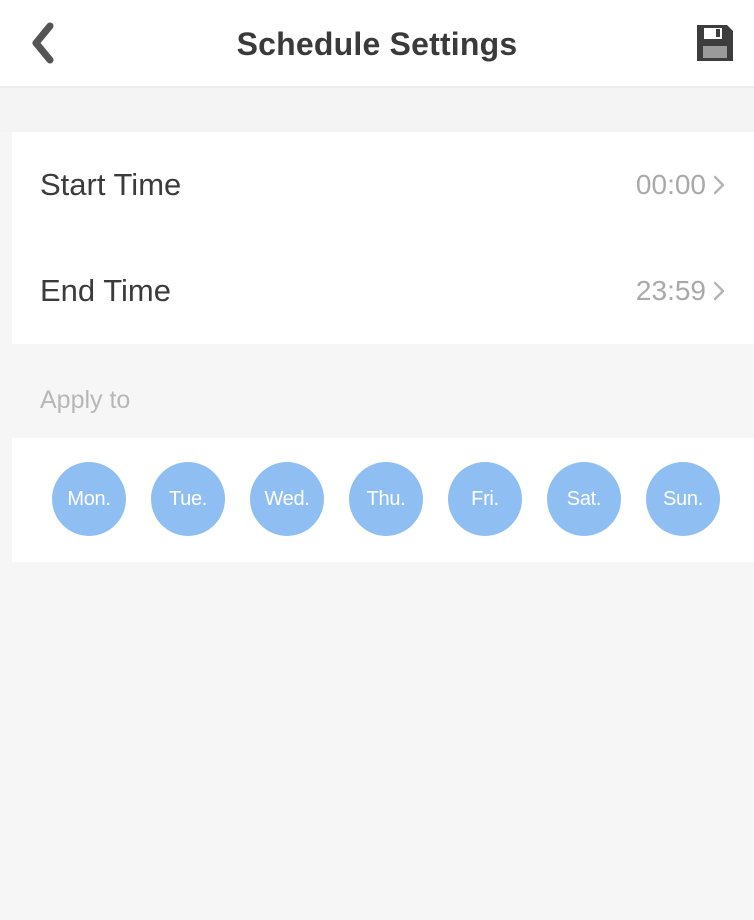 This screenshot has width=754, height=920. What do you see at coordinates (89, 499) in the screenshot?
I see `day-toggle-mon: Mon.` at bounding box center [89, 499].